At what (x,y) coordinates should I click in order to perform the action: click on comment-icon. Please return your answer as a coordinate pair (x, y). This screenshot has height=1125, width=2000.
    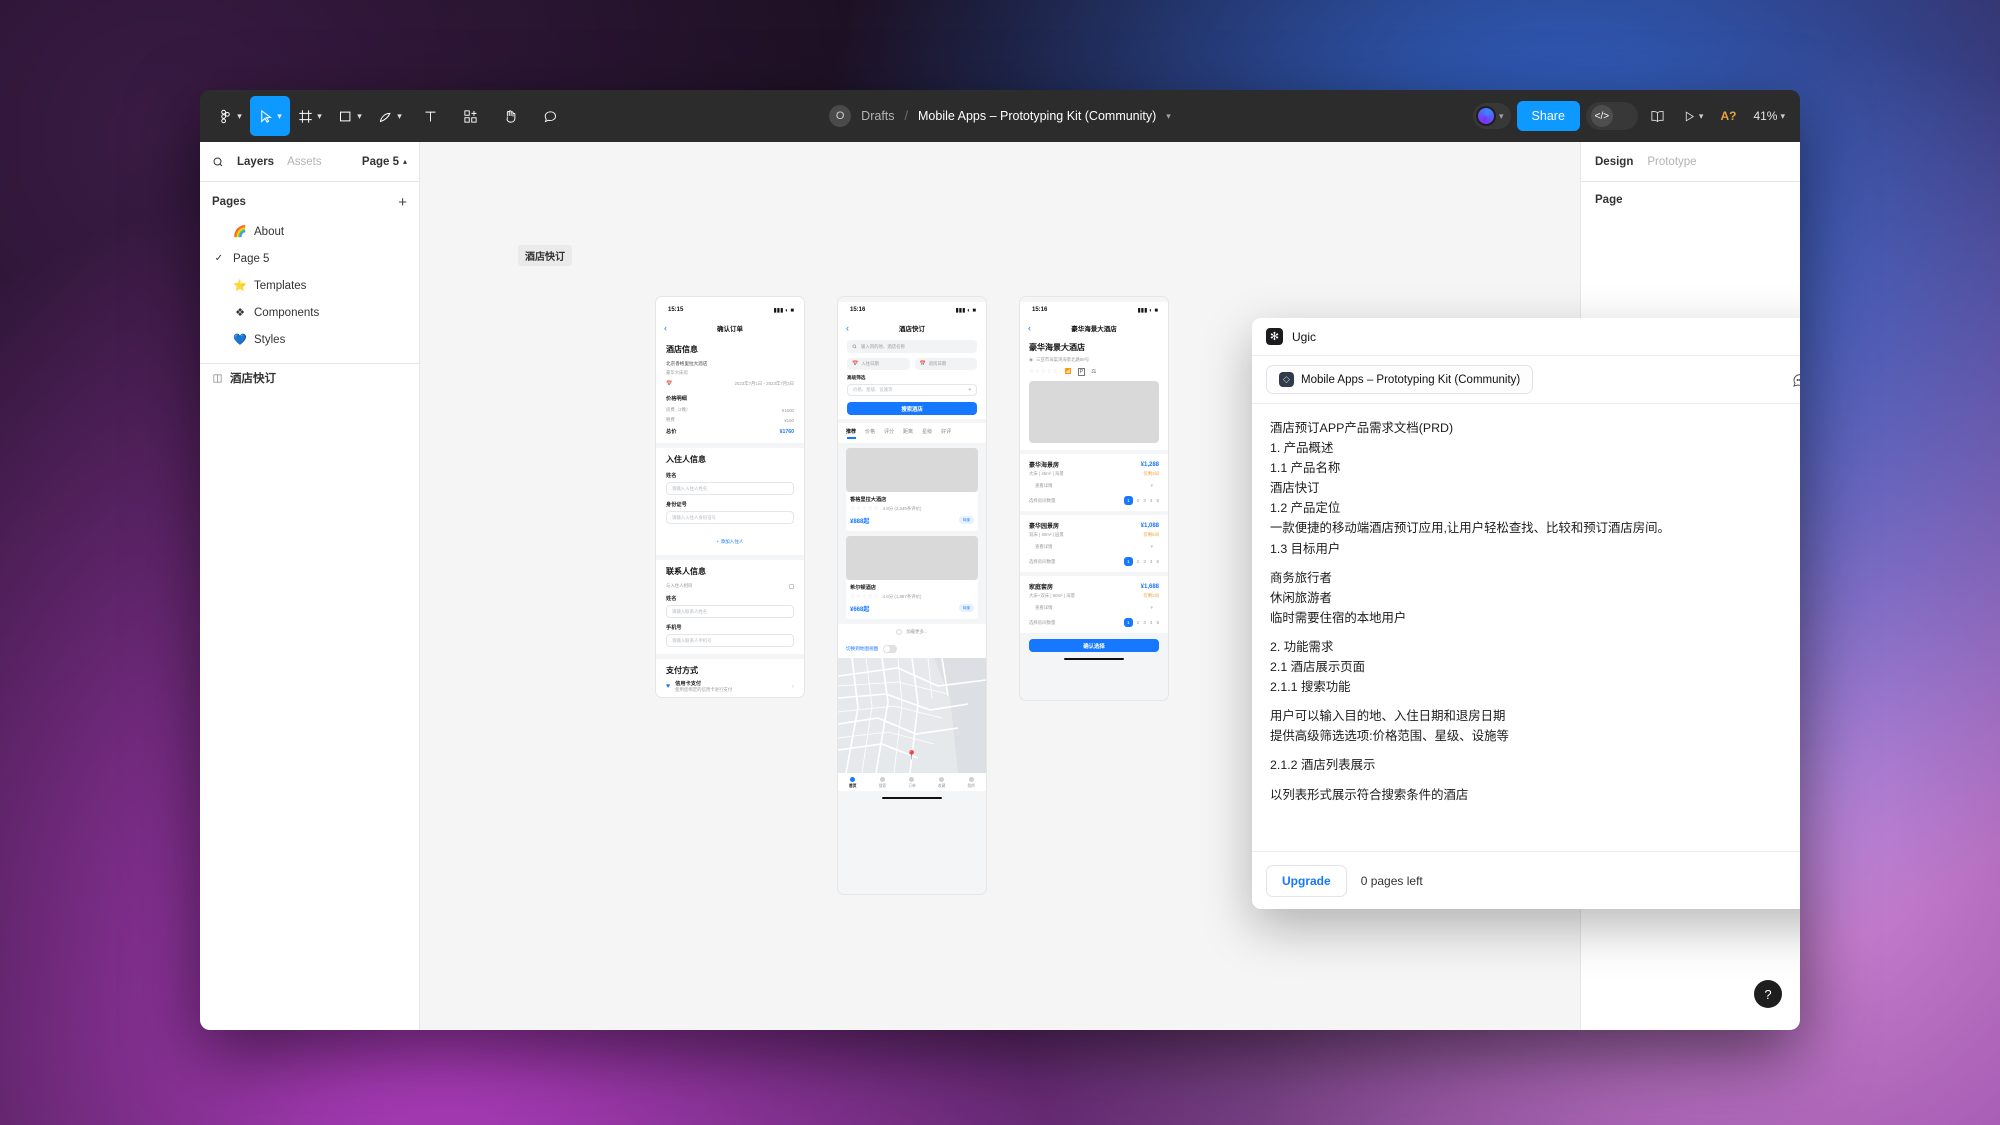
    Looking at the image, I should click on (1796, 380).